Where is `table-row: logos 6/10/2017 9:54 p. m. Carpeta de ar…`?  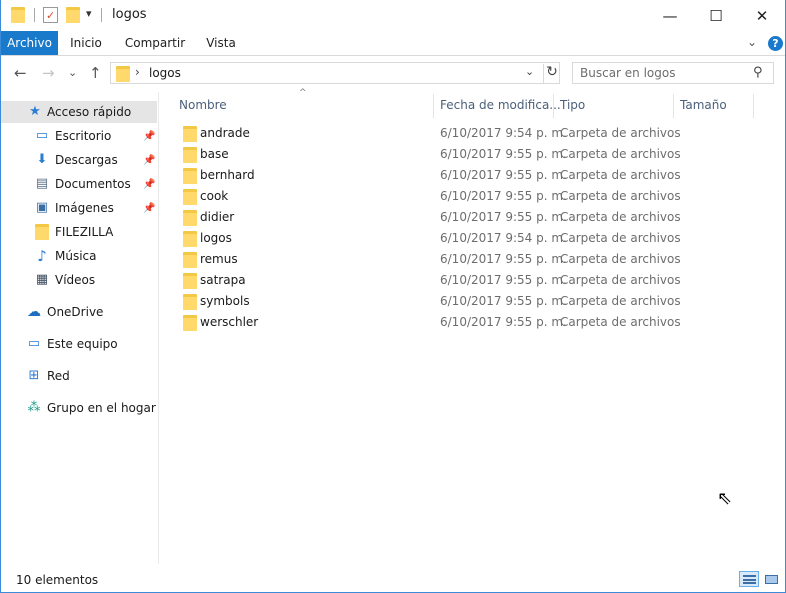
table-row: logos 6/10/2017 9:54 p. m. Carpeta de ar… is located at coordinates (473, 238).